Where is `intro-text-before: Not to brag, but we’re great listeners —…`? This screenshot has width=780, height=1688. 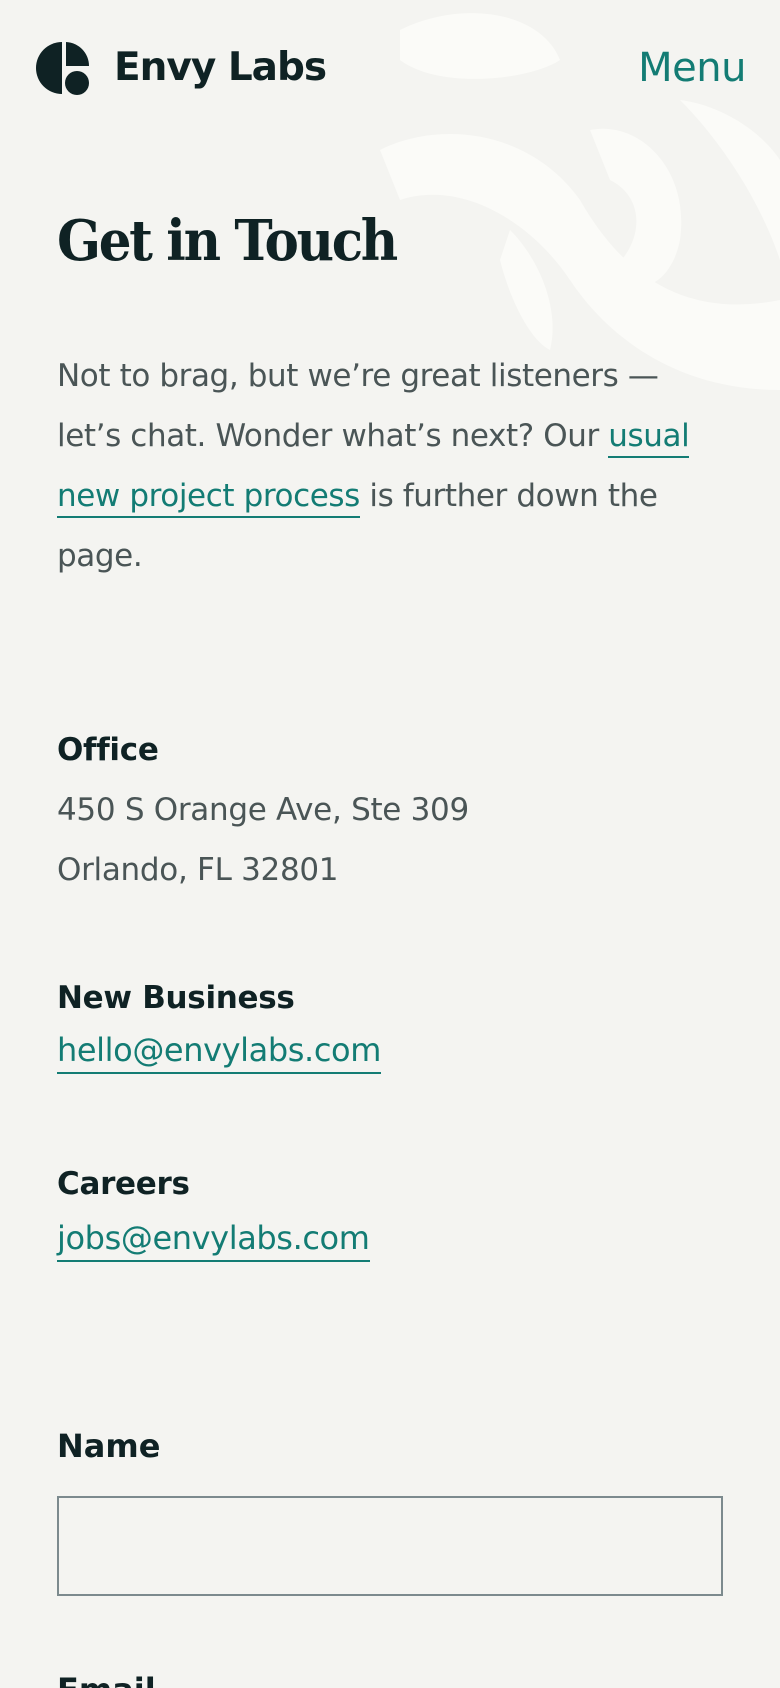 intro-text-before: Not to brag, but we’re great listeners —… is located at coordinates (358, 406).